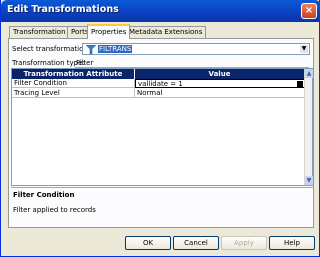 The height and width of the screenshot is (257, 320). Describe the element at coordinates (73, 74) in the screenshot. I see `column-header-attribute: Transformation Attribute` at that location.